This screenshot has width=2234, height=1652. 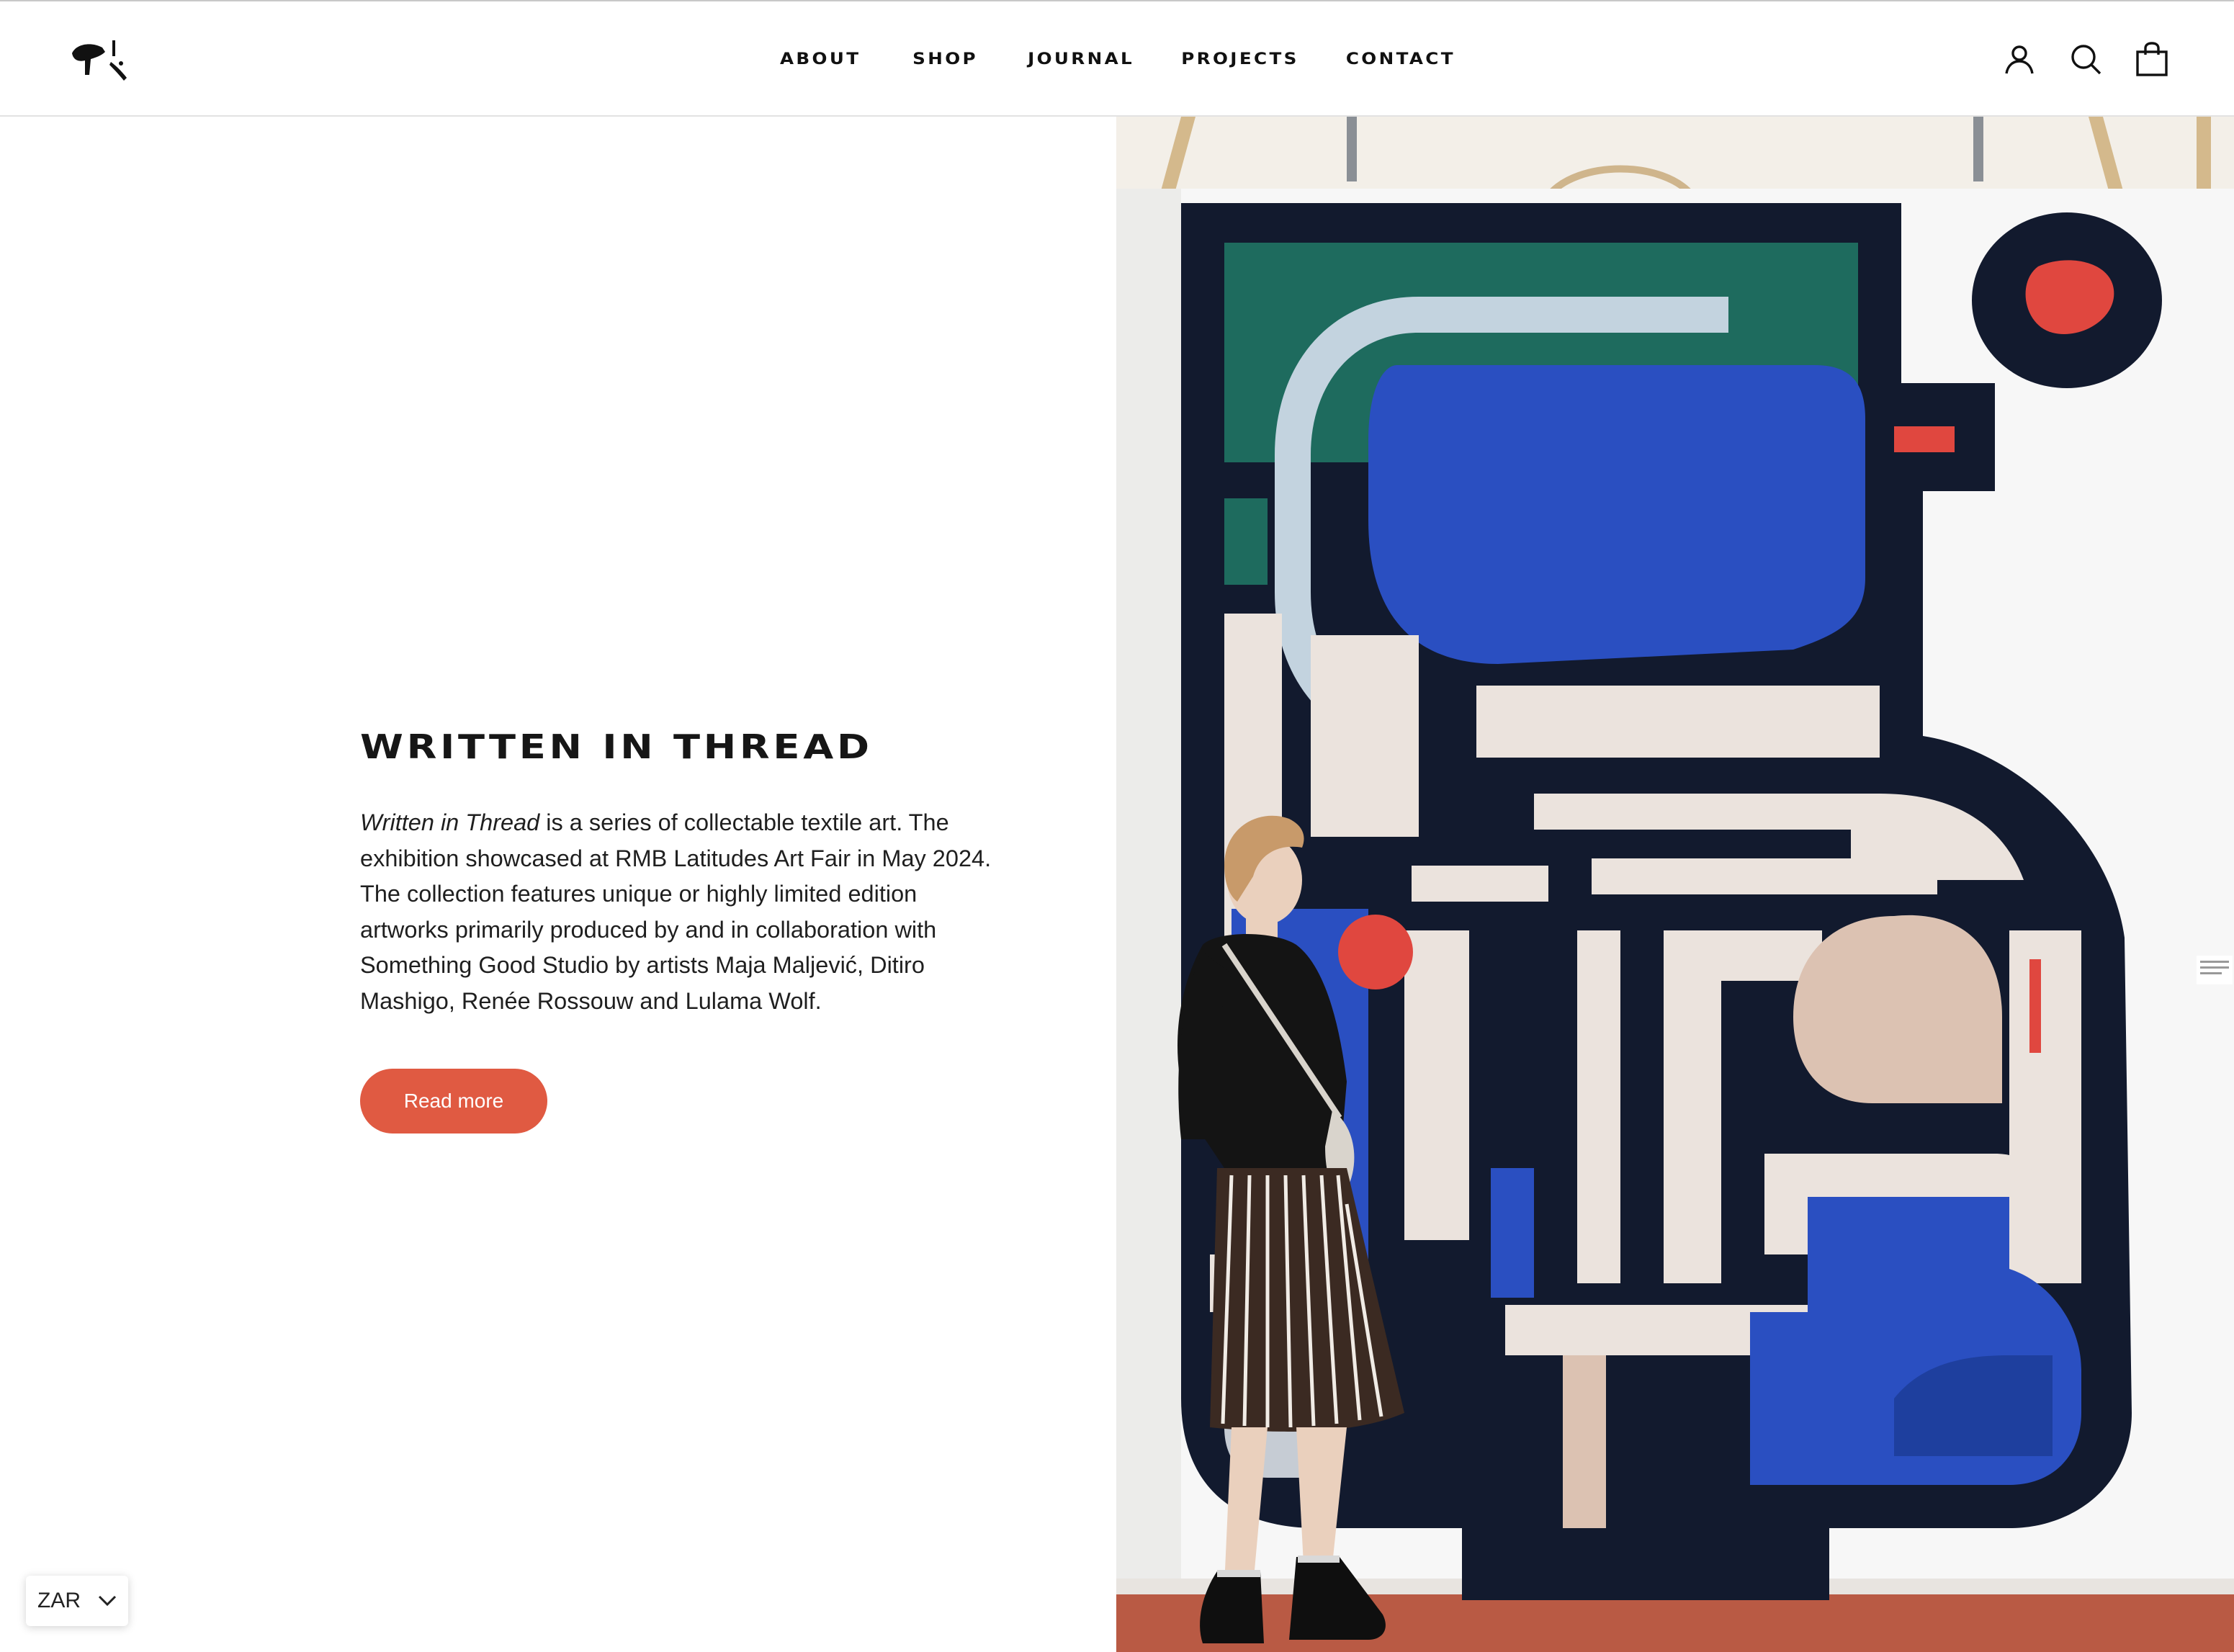 What do you see at coordinates (107, 1601) in the screenshot?
I see `chevron-down-icon` at bounding box center [107, 1601].